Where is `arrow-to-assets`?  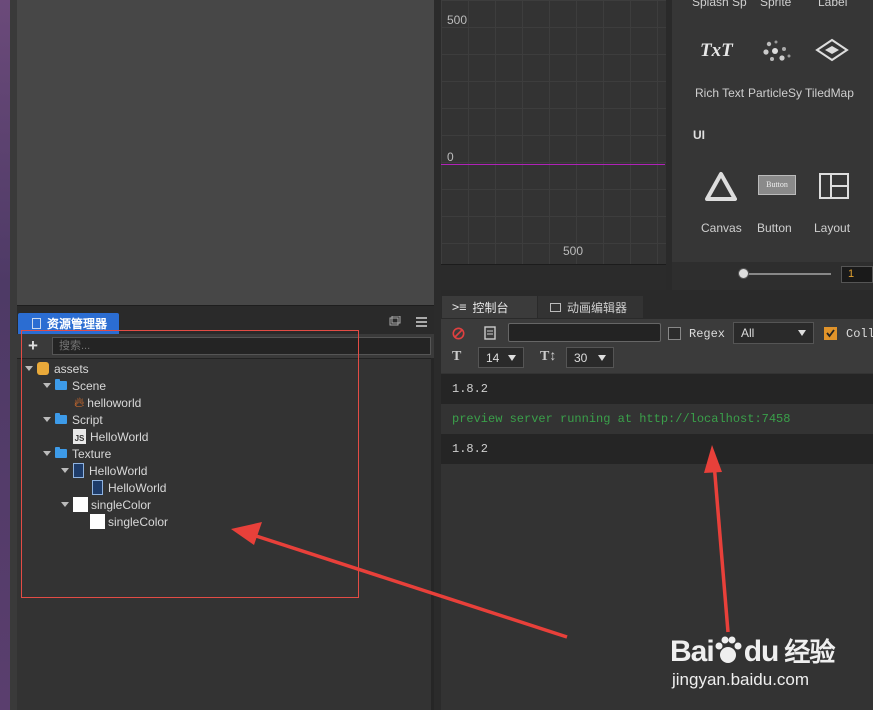 arrow-to-assets is located at coordinates (399, 580).